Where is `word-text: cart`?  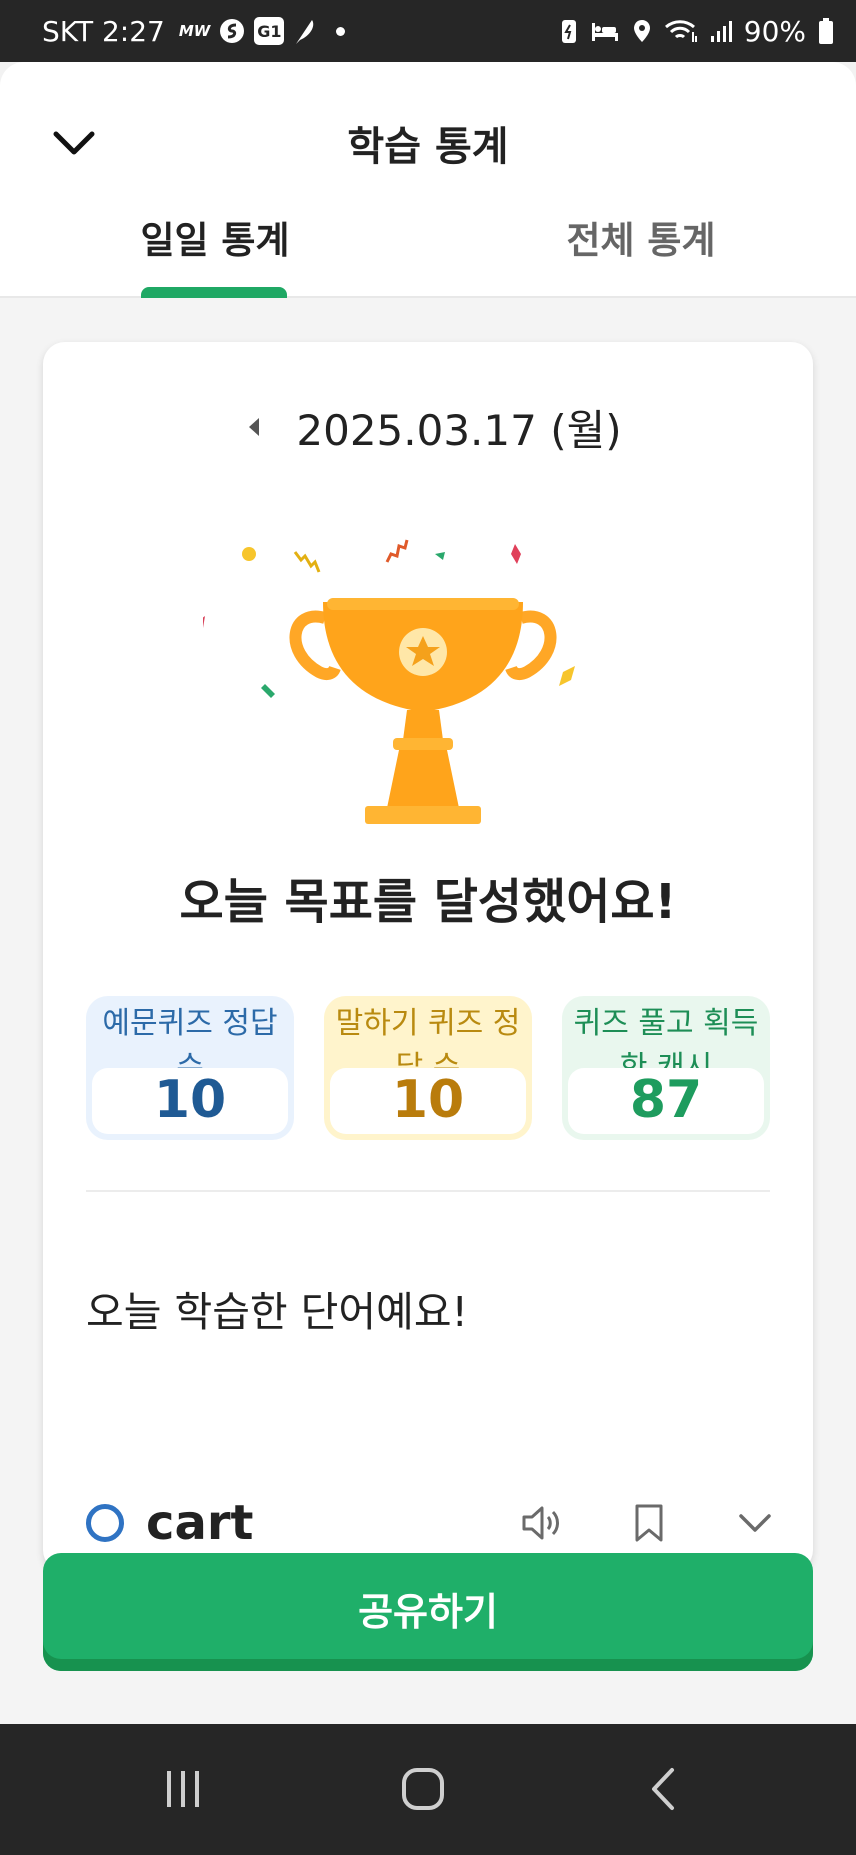
word-text: cart is located at coordinates (200, 1523).